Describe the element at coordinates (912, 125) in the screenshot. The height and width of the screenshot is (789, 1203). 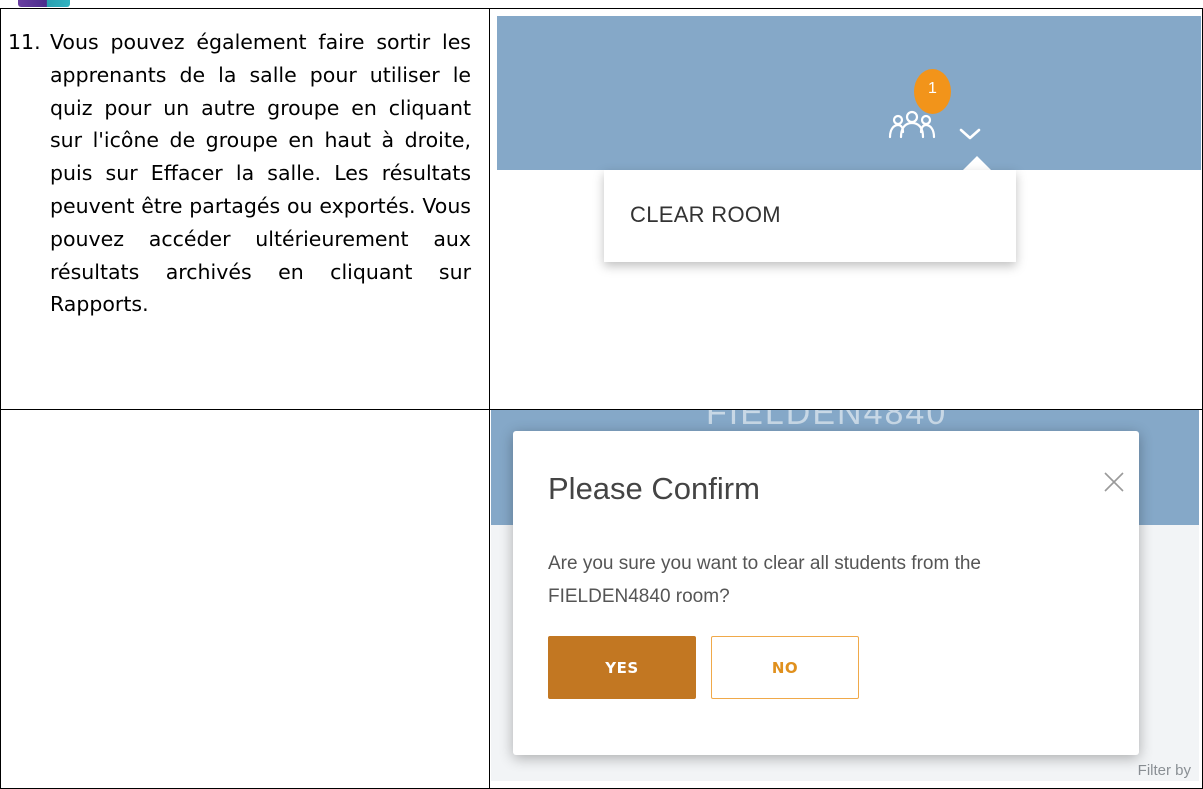
I see `group-icon` at that location.